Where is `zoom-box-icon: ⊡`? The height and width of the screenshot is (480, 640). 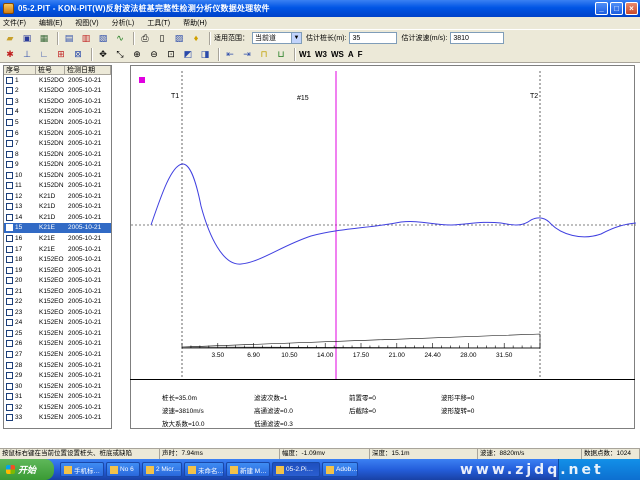 zoom-box-icon: ⊡ is located at coordinates (171, 54).